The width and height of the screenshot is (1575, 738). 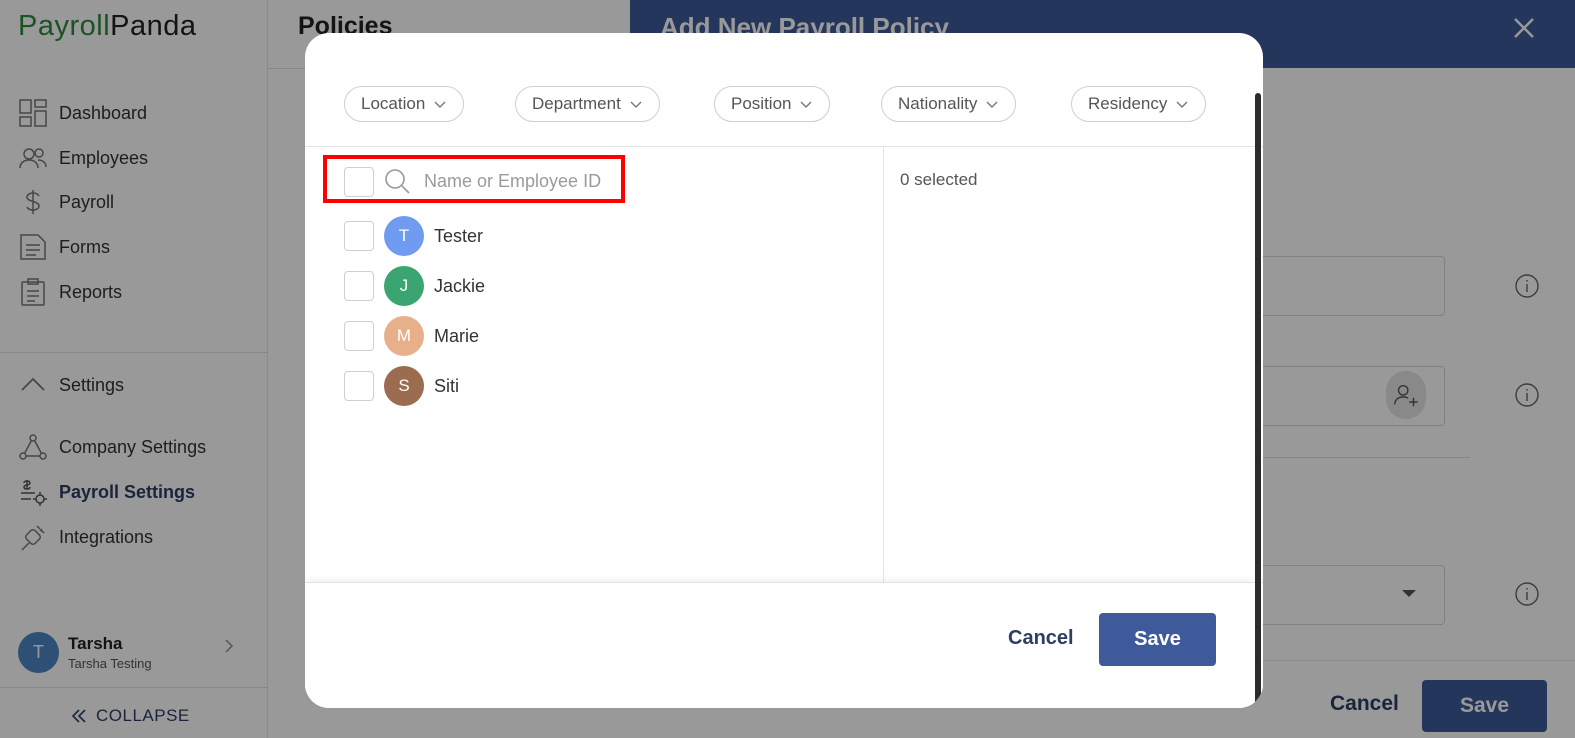 What do you see at coordinates (938, 103) in the screenshot?
I see `filter-label: Nationality` at bounding box center [938, 103].